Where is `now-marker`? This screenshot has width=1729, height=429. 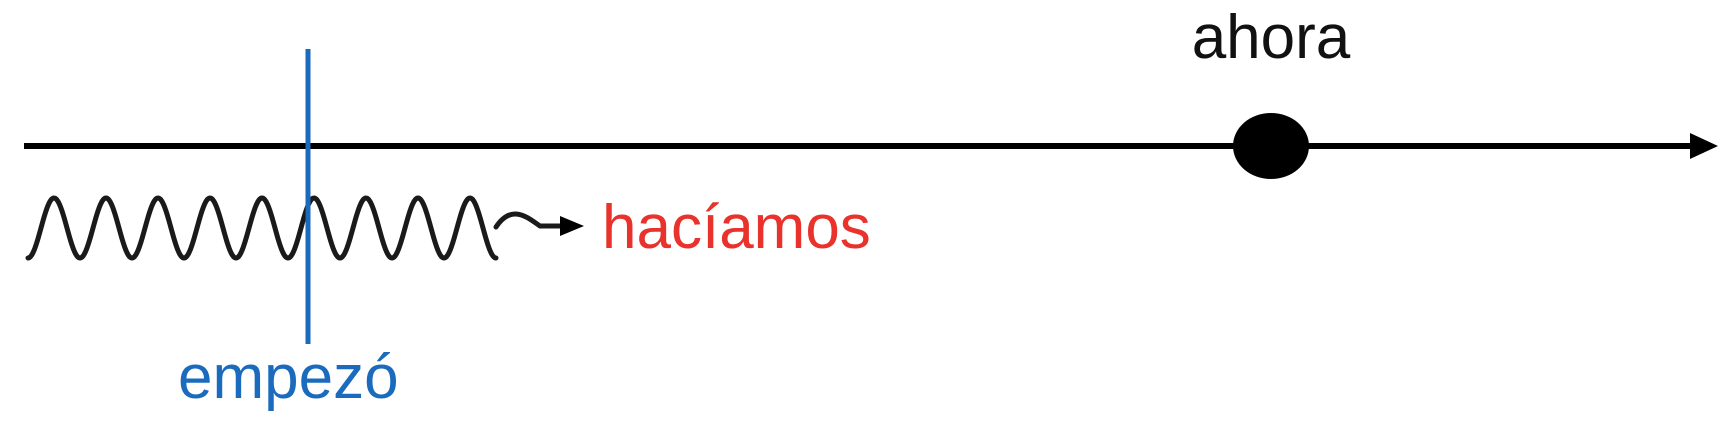 now-marker is located at coordinates (1271, 146).